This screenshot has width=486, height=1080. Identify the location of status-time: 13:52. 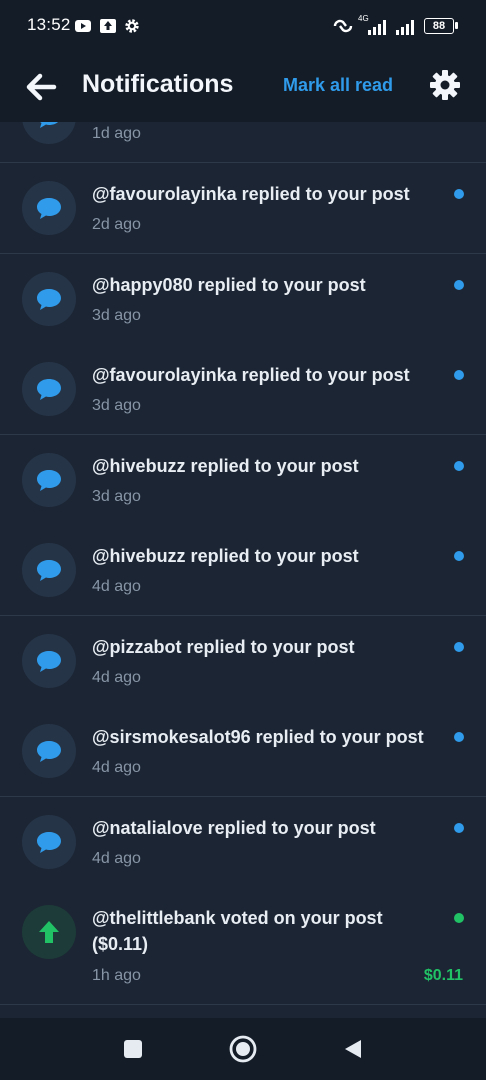
(49, 24).